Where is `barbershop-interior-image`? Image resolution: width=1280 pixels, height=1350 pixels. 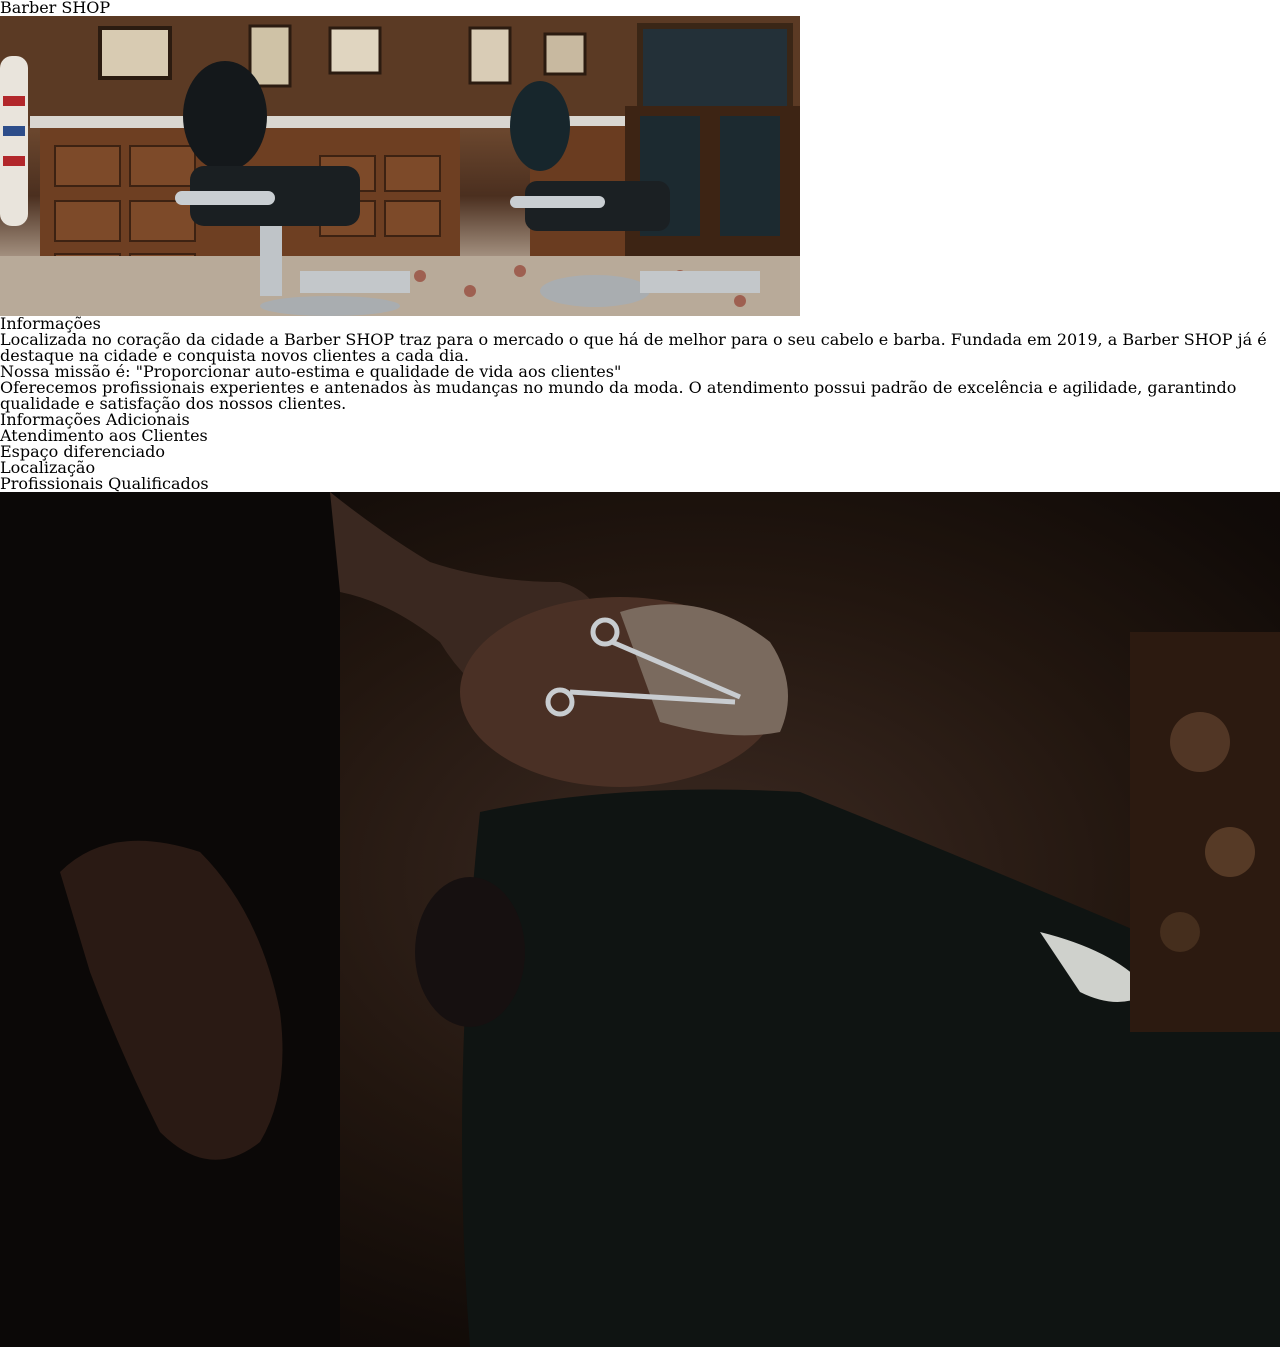
barbershop-interior-image is located at coordinates (400, 166).